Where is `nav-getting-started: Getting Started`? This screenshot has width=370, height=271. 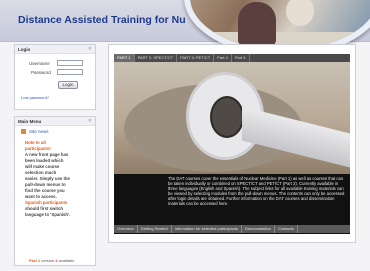 nav-getting-started: Getting Started is located at coordinates (155, 229).